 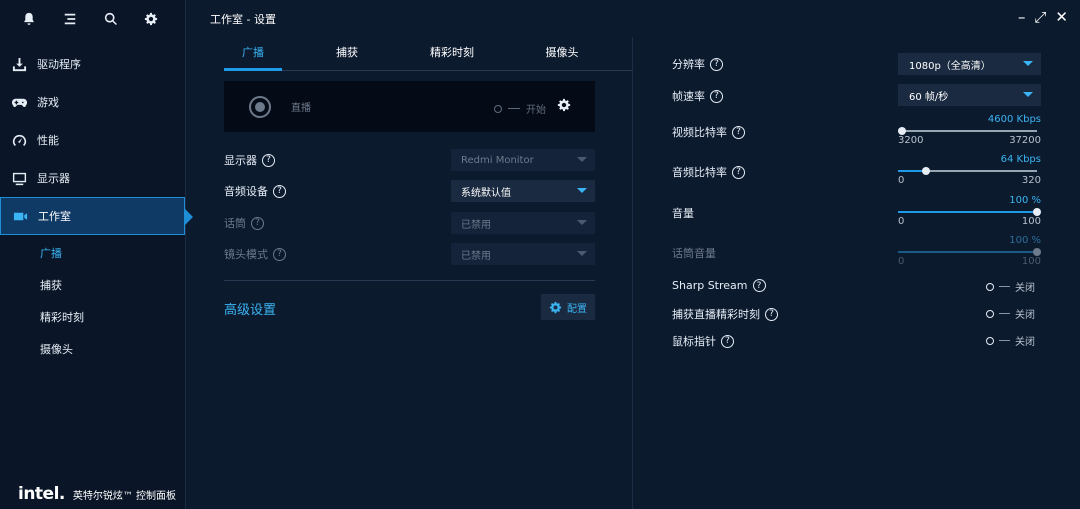 What do you see at coordinates (694, 253) in the screenshot?
I see `mic-volume-label: 话筒音量` at bounding box center [694, 253].